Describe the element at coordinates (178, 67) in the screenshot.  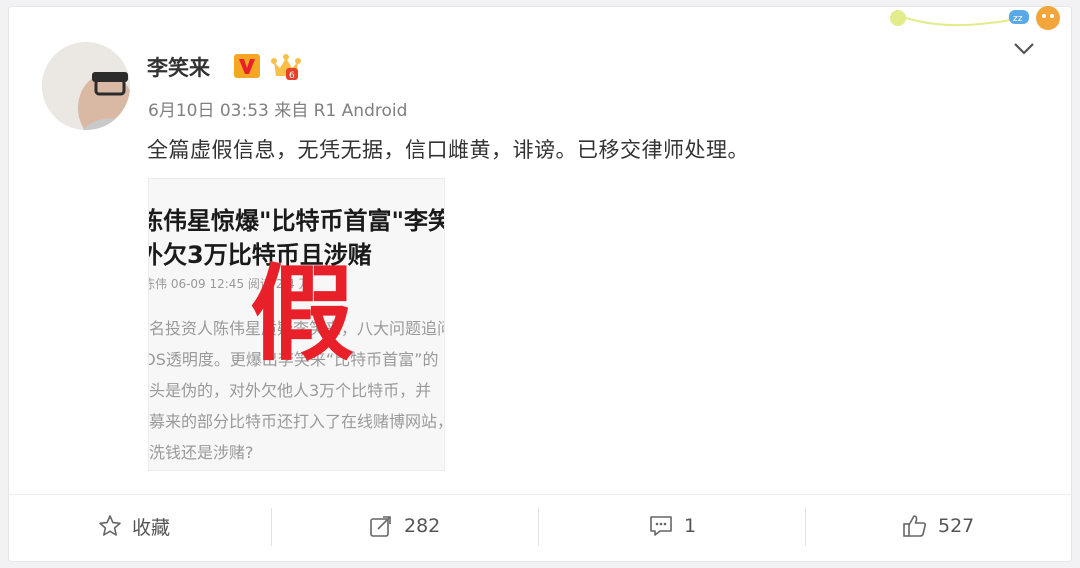
I see `username: 李笑来` at that location.